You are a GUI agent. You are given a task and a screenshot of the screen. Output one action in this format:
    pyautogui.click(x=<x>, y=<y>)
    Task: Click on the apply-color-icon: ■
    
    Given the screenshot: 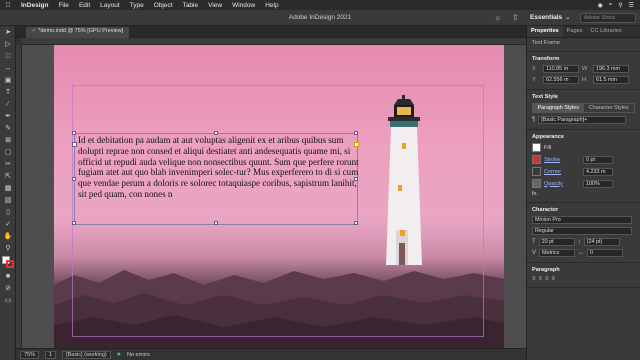 What is the action you would take?
    pyautogui.click(x=8, y=276)
    